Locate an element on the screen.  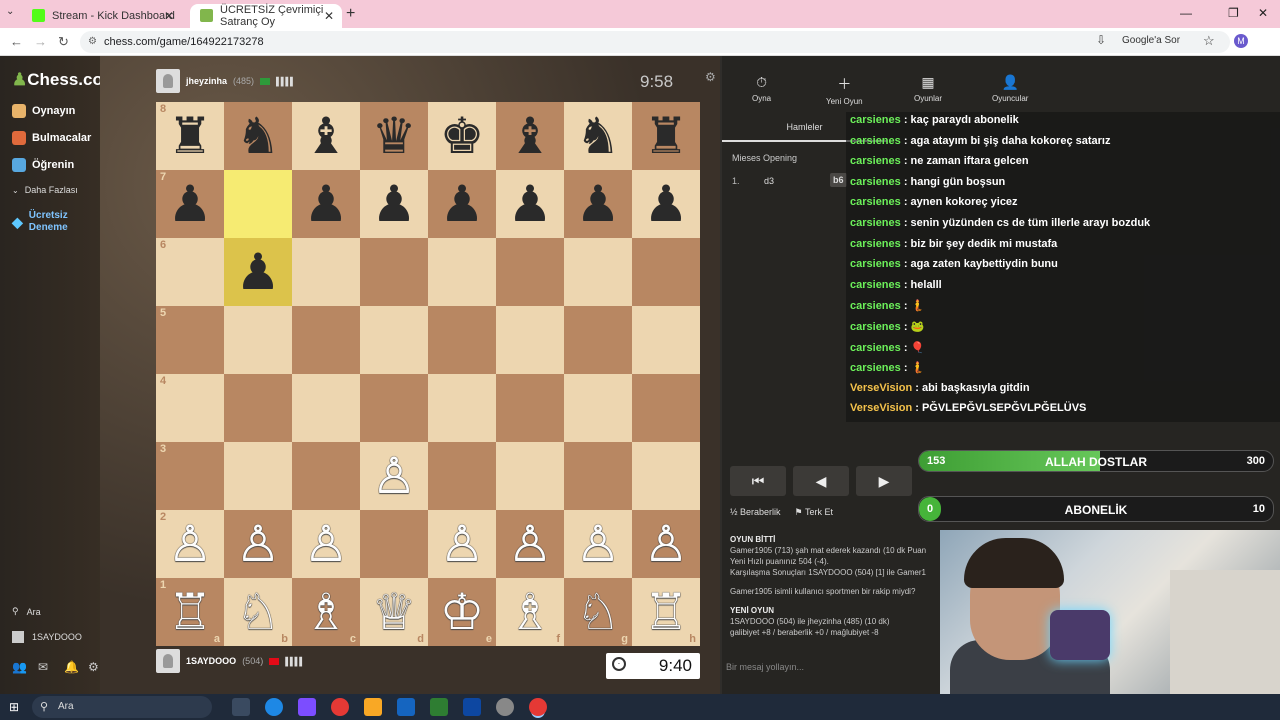
first-move-button: ⏮ is located at coordinates (758, 481).